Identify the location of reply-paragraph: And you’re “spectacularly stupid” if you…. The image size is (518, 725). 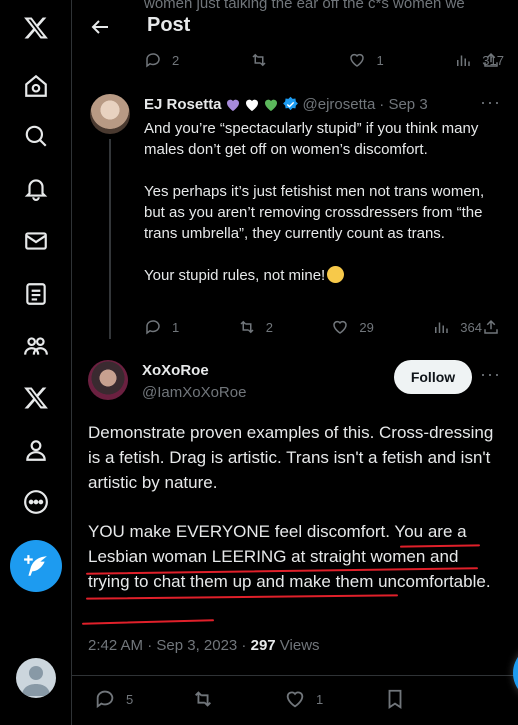
(311, 139).